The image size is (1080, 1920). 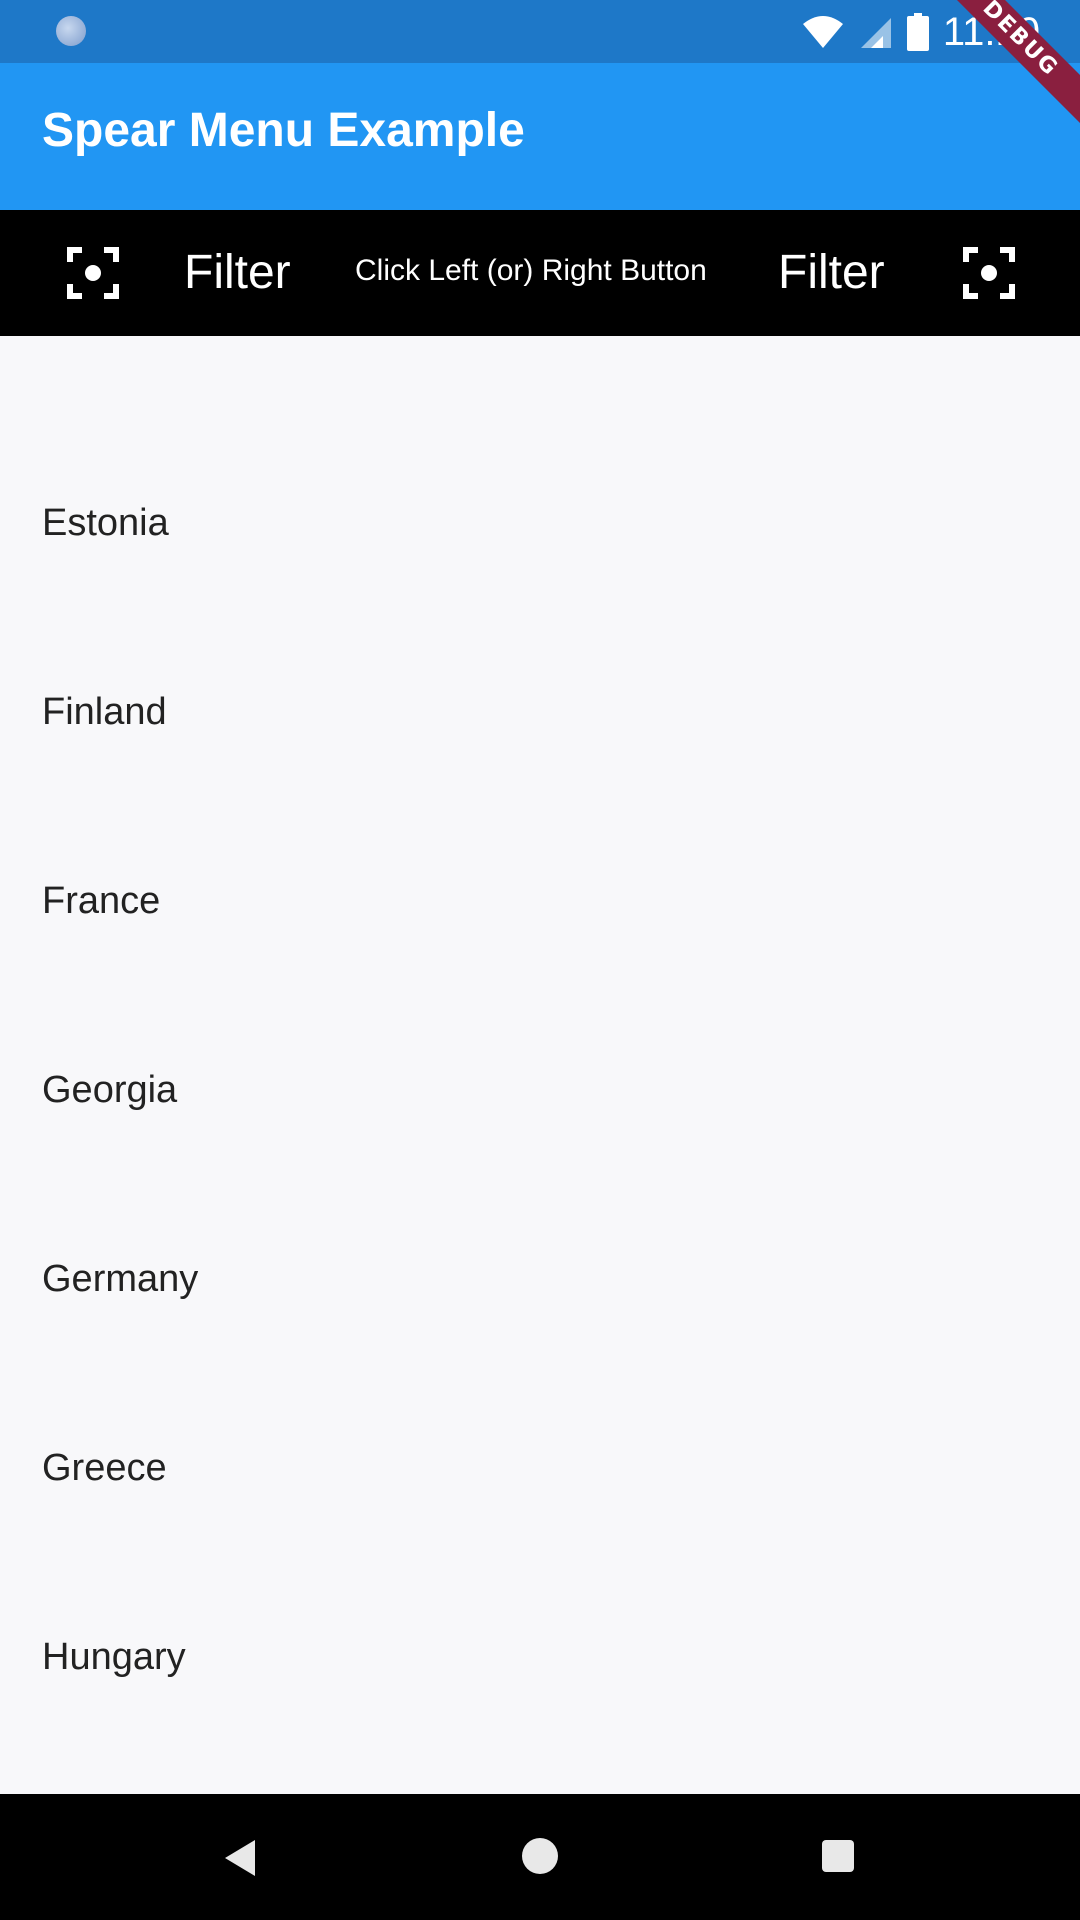 I want to click on recents-icon, so click(x=838, y=1856).